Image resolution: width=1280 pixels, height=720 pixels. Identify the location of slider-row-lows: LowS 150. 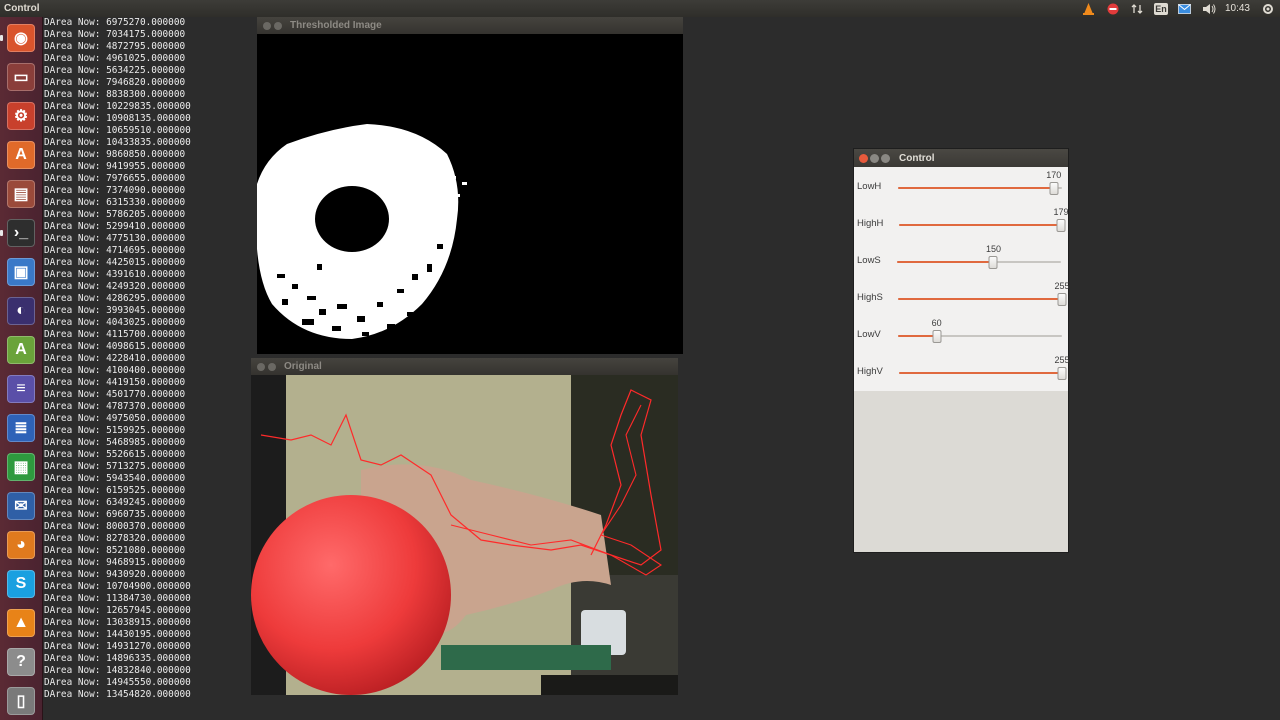
(961, 259).